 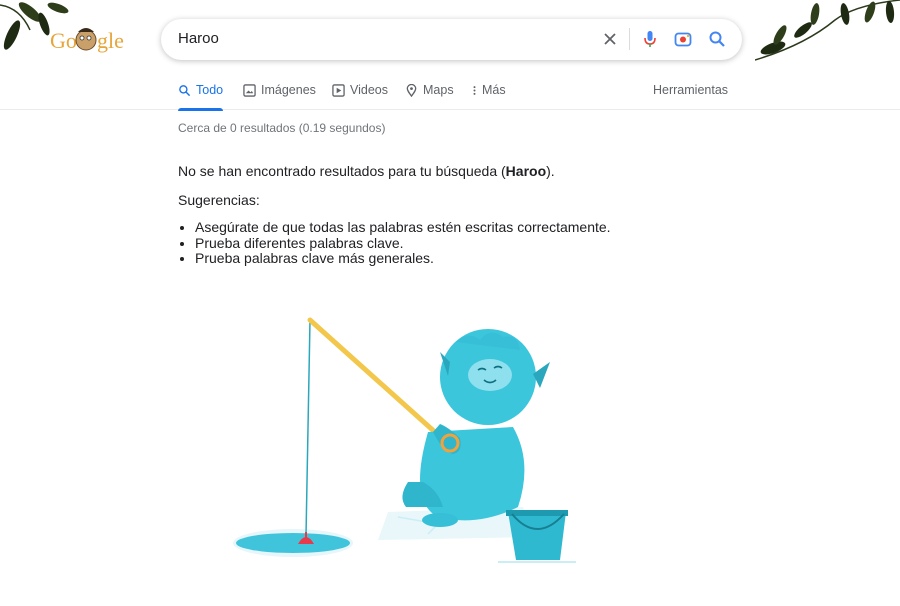 What do you see at coordinates (249, 90) in the screenshot?
I see `image-icon` at bounding box center [249, 90].